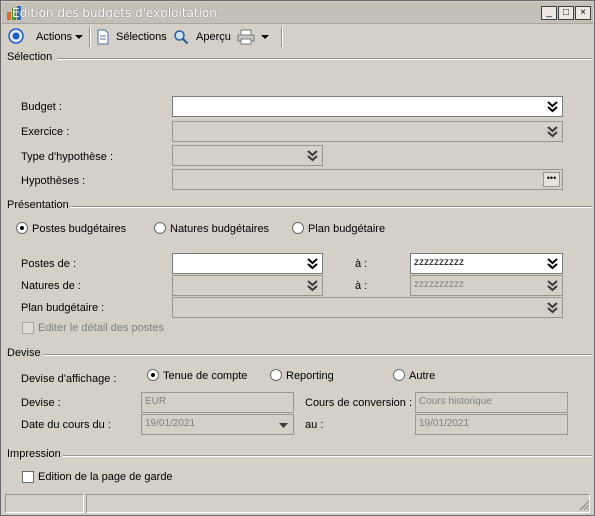  What do you see at coordinates (24, 353) in the screenshot?
I see `section-devise: Devise` at bounding box center [24, 353].